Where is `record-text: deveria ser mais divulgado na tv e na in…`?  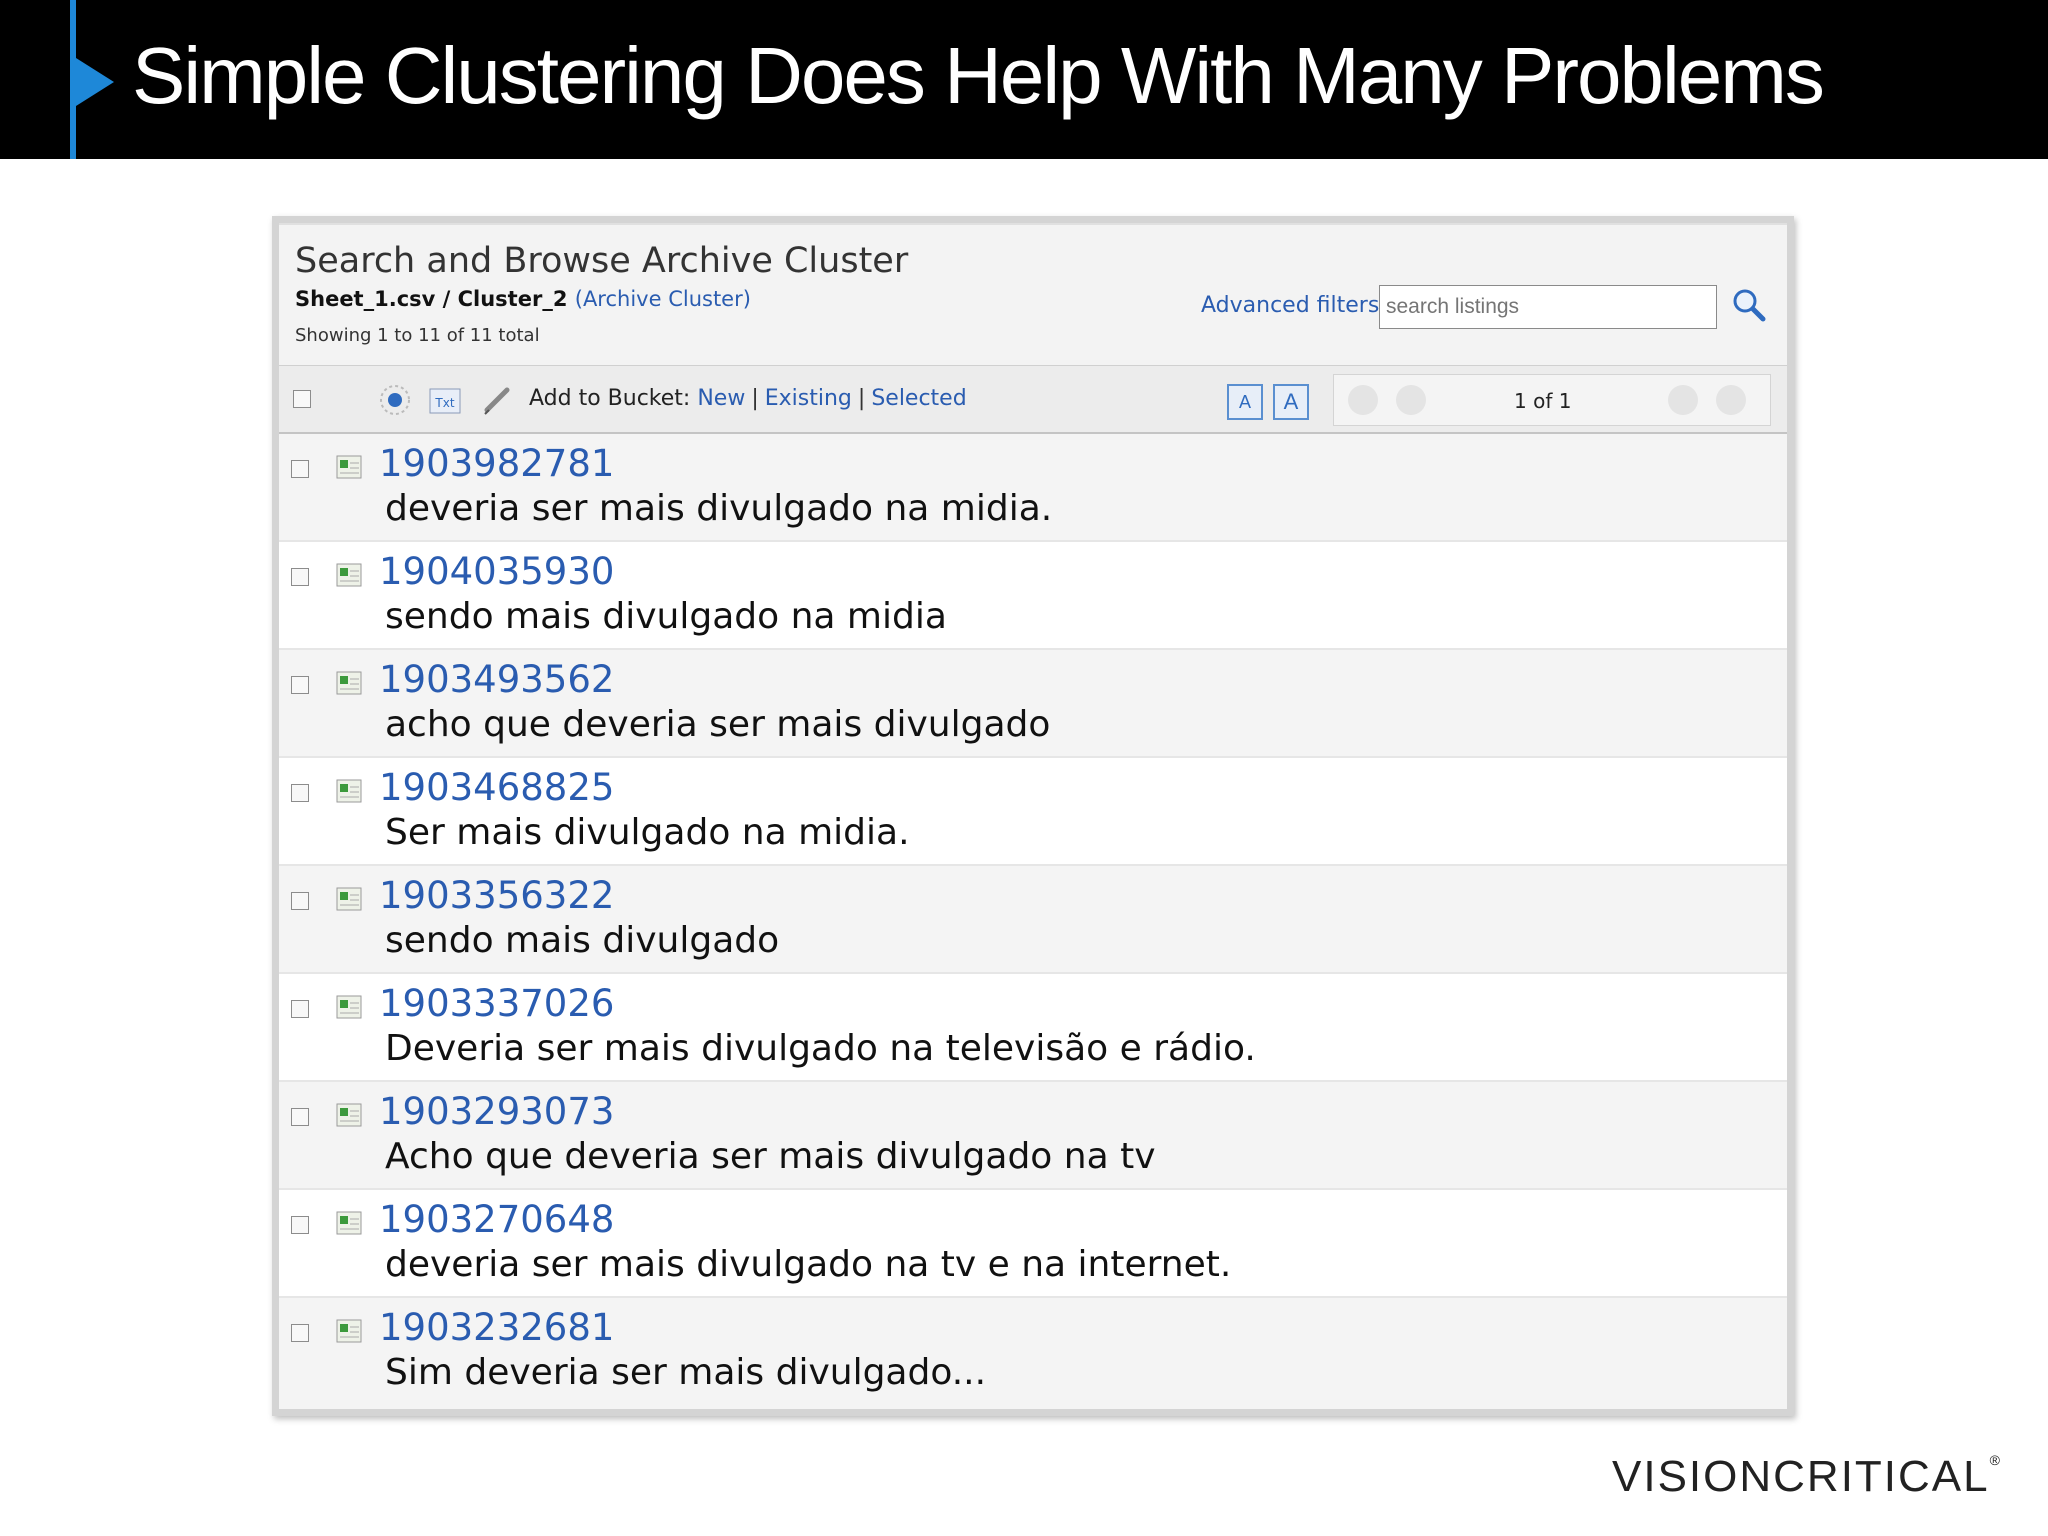
record-text: deveria ser mais divulgado na tv e na in… is located at coordinates (808, 1264).